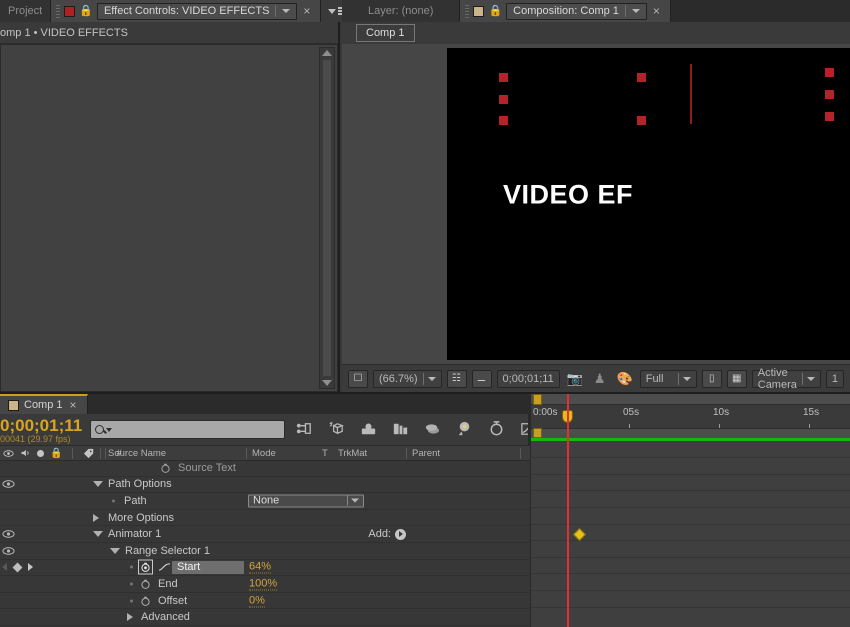 The width and height of the screenshot is (850, 627). Describe the element at coordinates (426, 453) in the screenshot. I see `col-header-parent: Parent` at that location.